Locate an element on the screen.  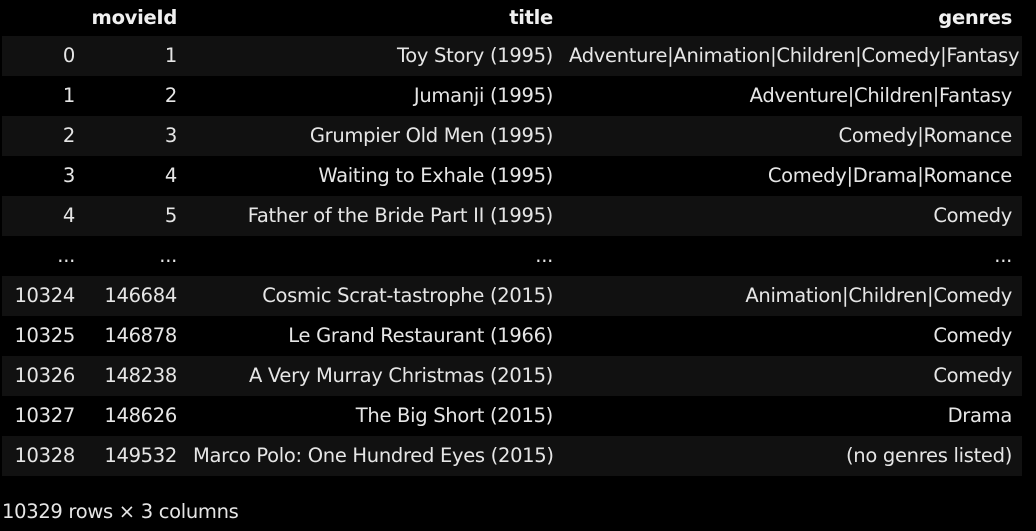
row-index: 3 is located at coordinates (68, 175).